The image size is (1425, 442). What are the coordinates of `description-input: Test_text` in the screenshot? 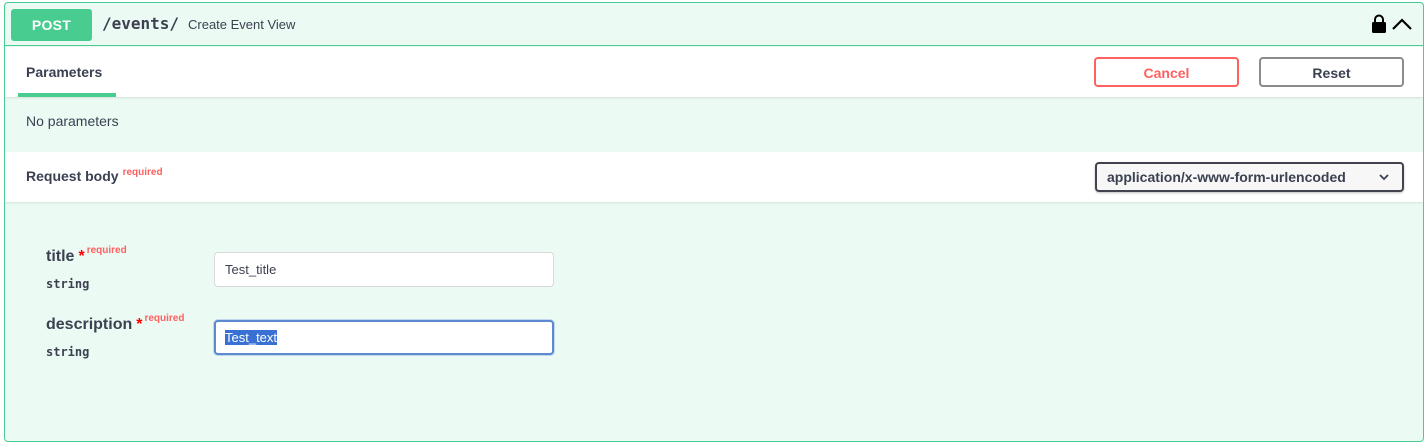 It's located at (384, 337).